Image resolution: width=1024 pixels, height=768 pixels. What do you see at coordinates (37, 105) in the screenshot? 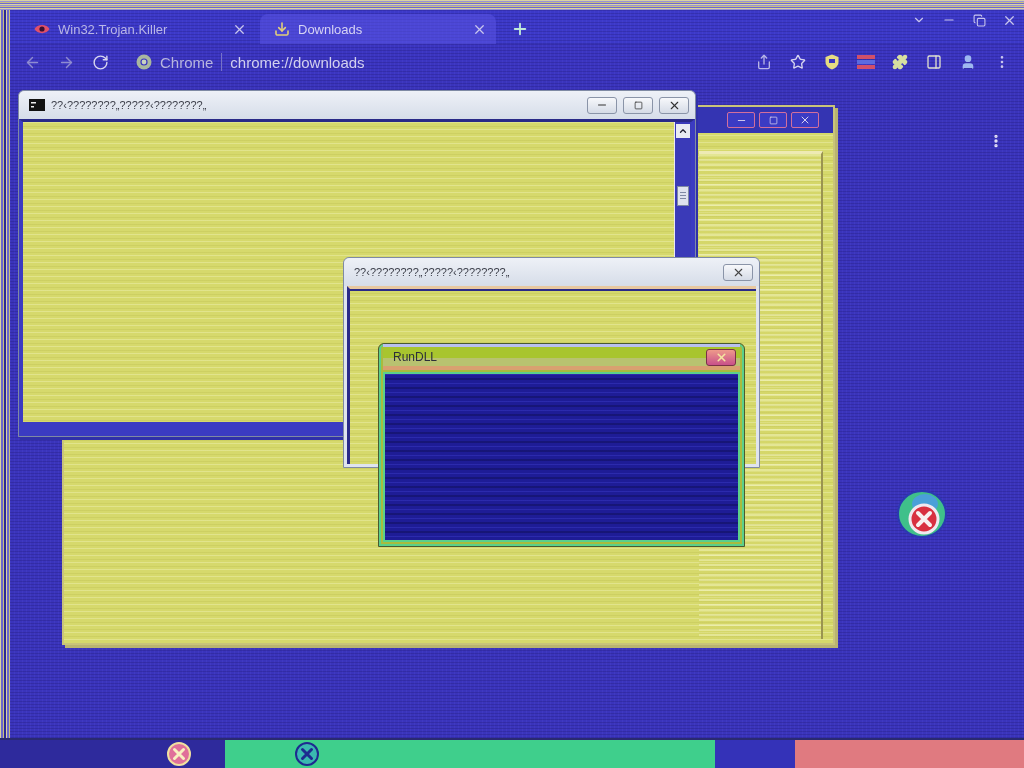
I see `console-icon` at bounding box center [37, 105].